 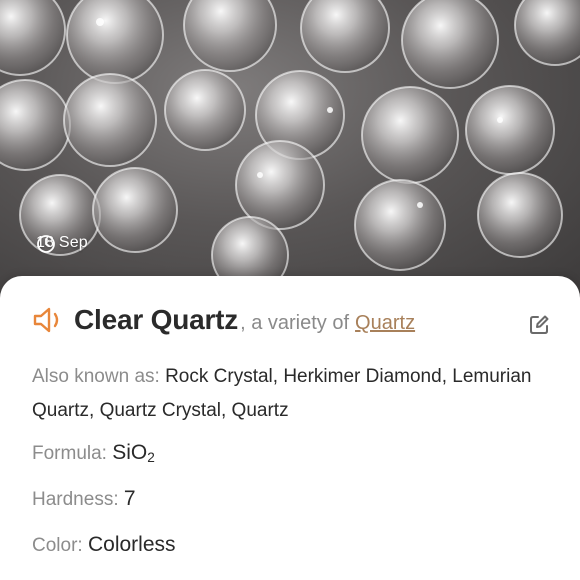 What do you see at coordinates (96, 376) in the screenshot?
I see `aka-label: Also known as:` at bounding box center [96, 376].